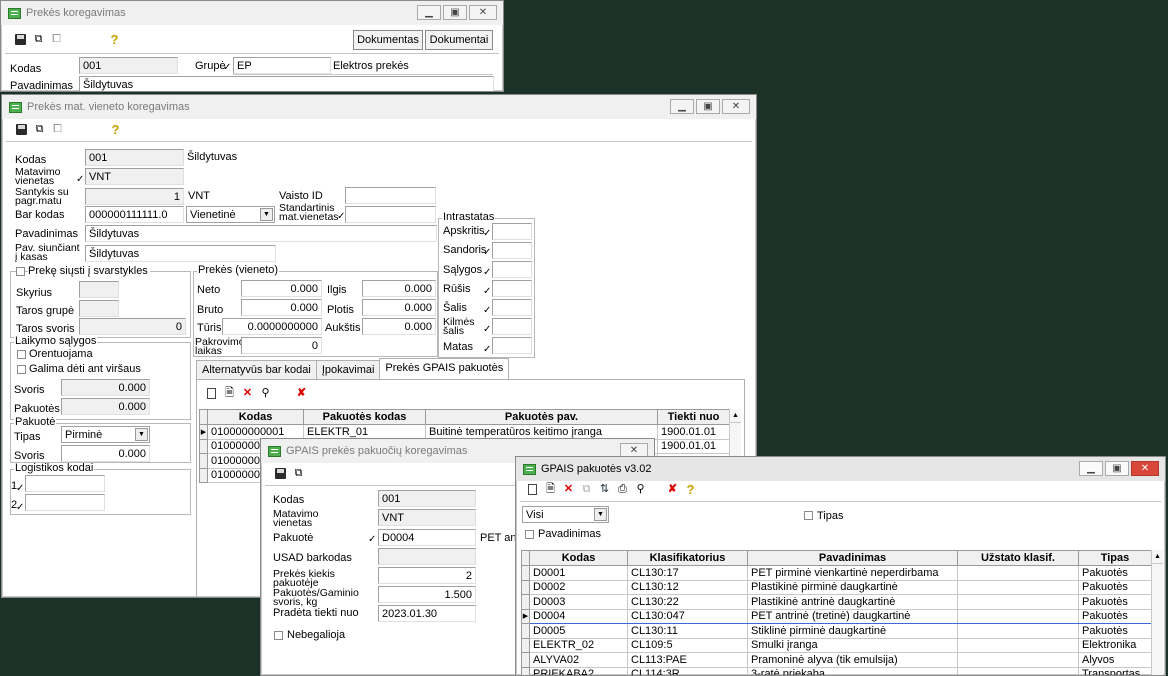 Image resolution: width=1168 pixels, height=676 pixels. Describe the element at coordinates (532, 489) in the screenshot. I see `new-button` at that location.